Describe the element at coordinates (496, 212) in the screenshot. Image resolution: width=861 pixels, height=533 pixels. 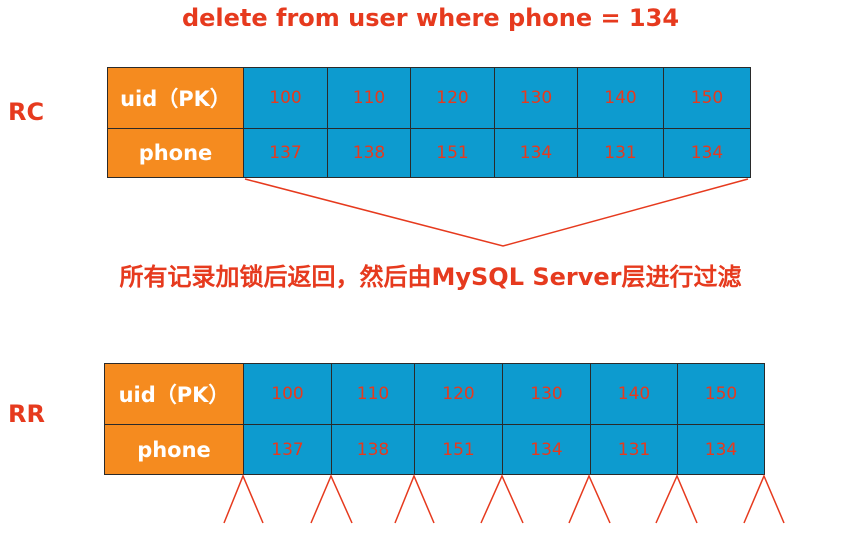
I see `rc-lock-bracket` at that location.